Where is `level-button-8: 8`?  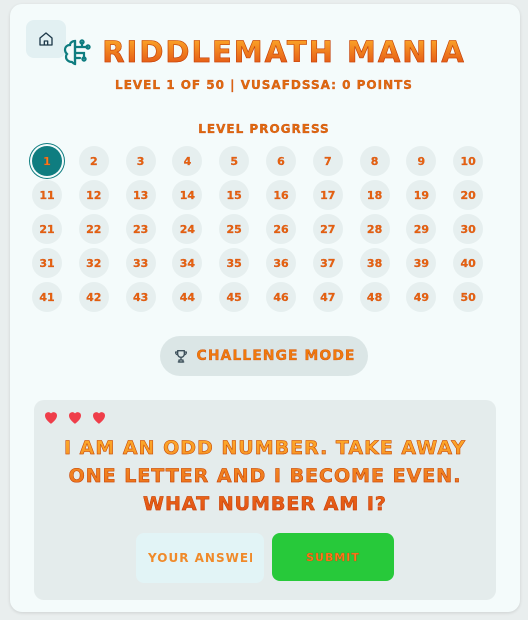 level-button-8: 8 is located at coordinates (374, 161).